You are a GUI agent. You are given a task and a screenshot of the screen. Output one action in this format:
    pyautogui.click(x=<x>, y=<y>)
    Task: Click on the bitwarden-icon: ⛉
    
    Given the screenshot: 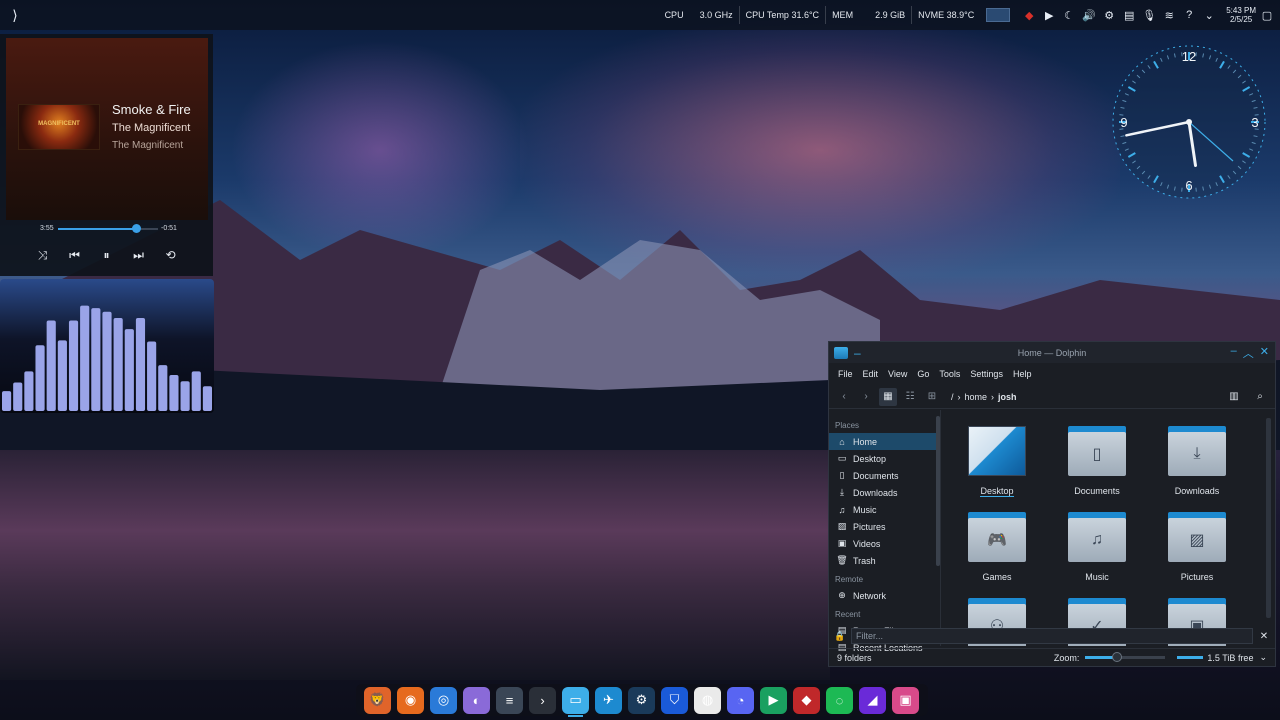 What is the action you would take?
    pyautogui.click(x=674, y=700)
    